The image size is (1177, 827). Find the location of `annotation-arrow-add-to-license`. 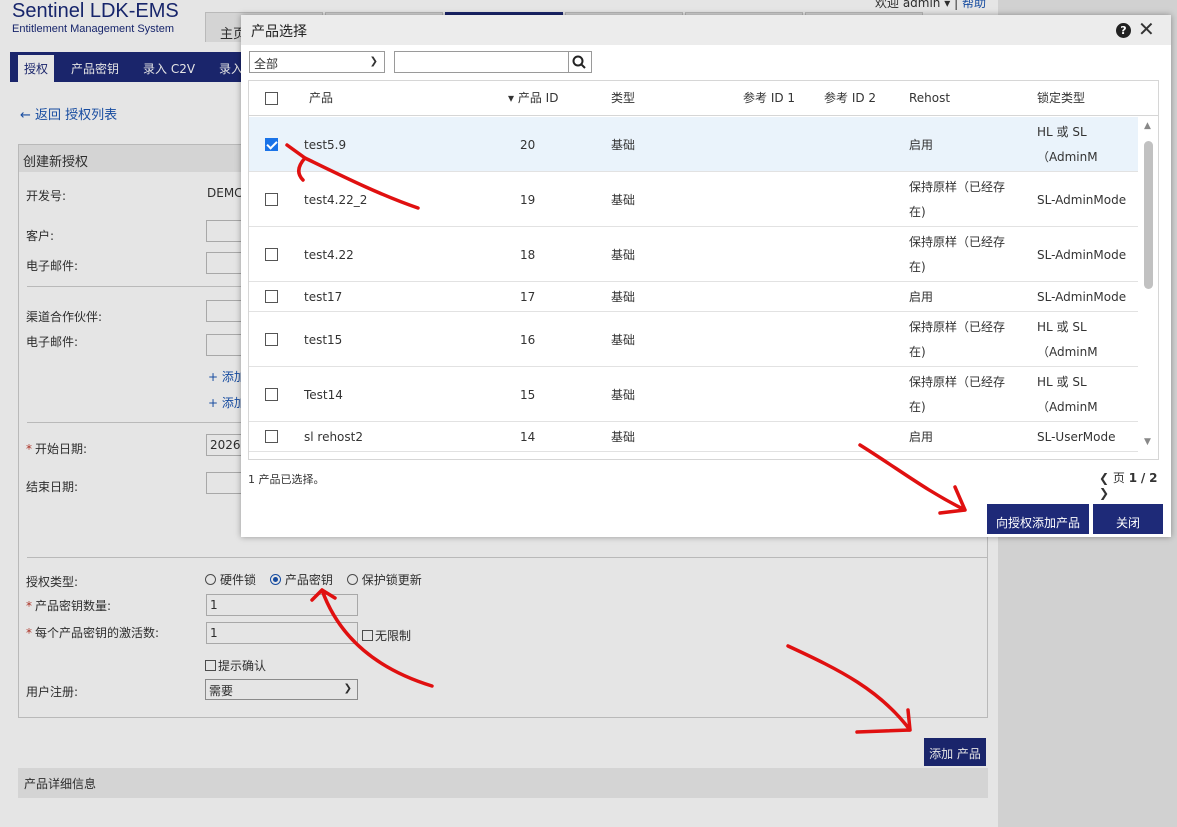

annotation-arrow-add-to-license is located at coordinates (912, 479).